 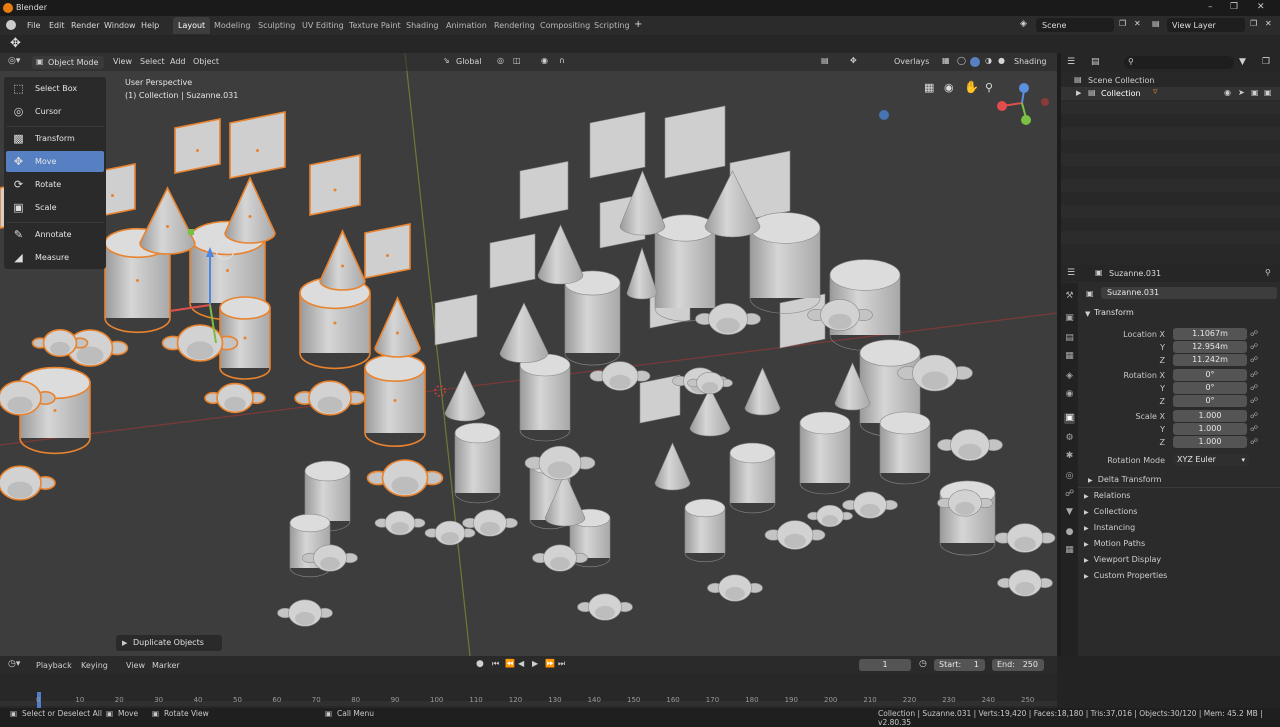 What do you see at coordinates (1242, 62) in the screenshot?
I see `filter-icon: ▼` at bounding box center [1242, 62].